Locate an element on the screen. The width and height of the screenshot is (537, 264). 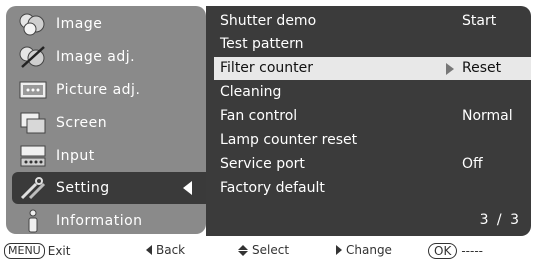
row-cleaning: Cleaning is located at coordinates (368, 92).